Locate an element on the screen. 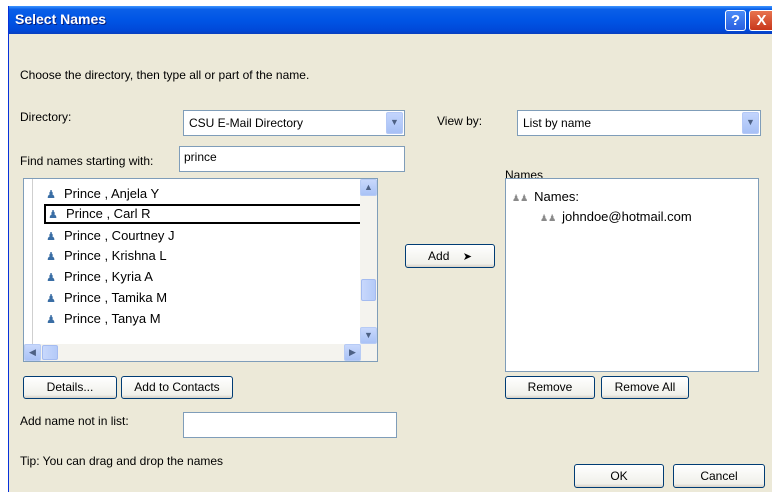  directory-label: Directory: is located at coordinates (46, 117).